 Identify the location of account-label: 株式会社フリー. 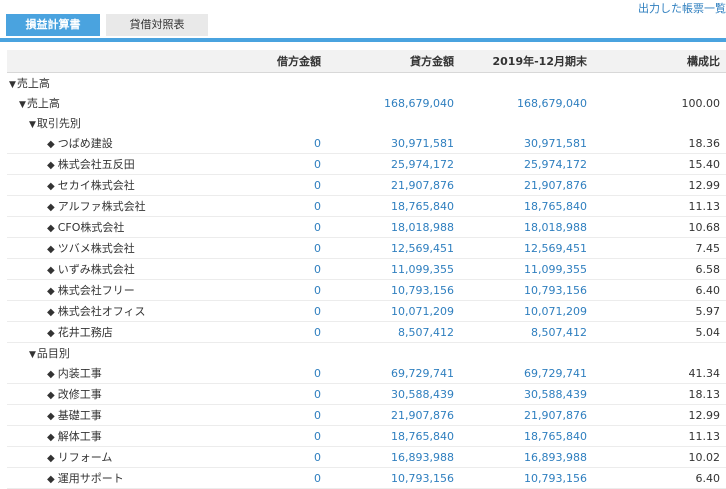
(96, 290).